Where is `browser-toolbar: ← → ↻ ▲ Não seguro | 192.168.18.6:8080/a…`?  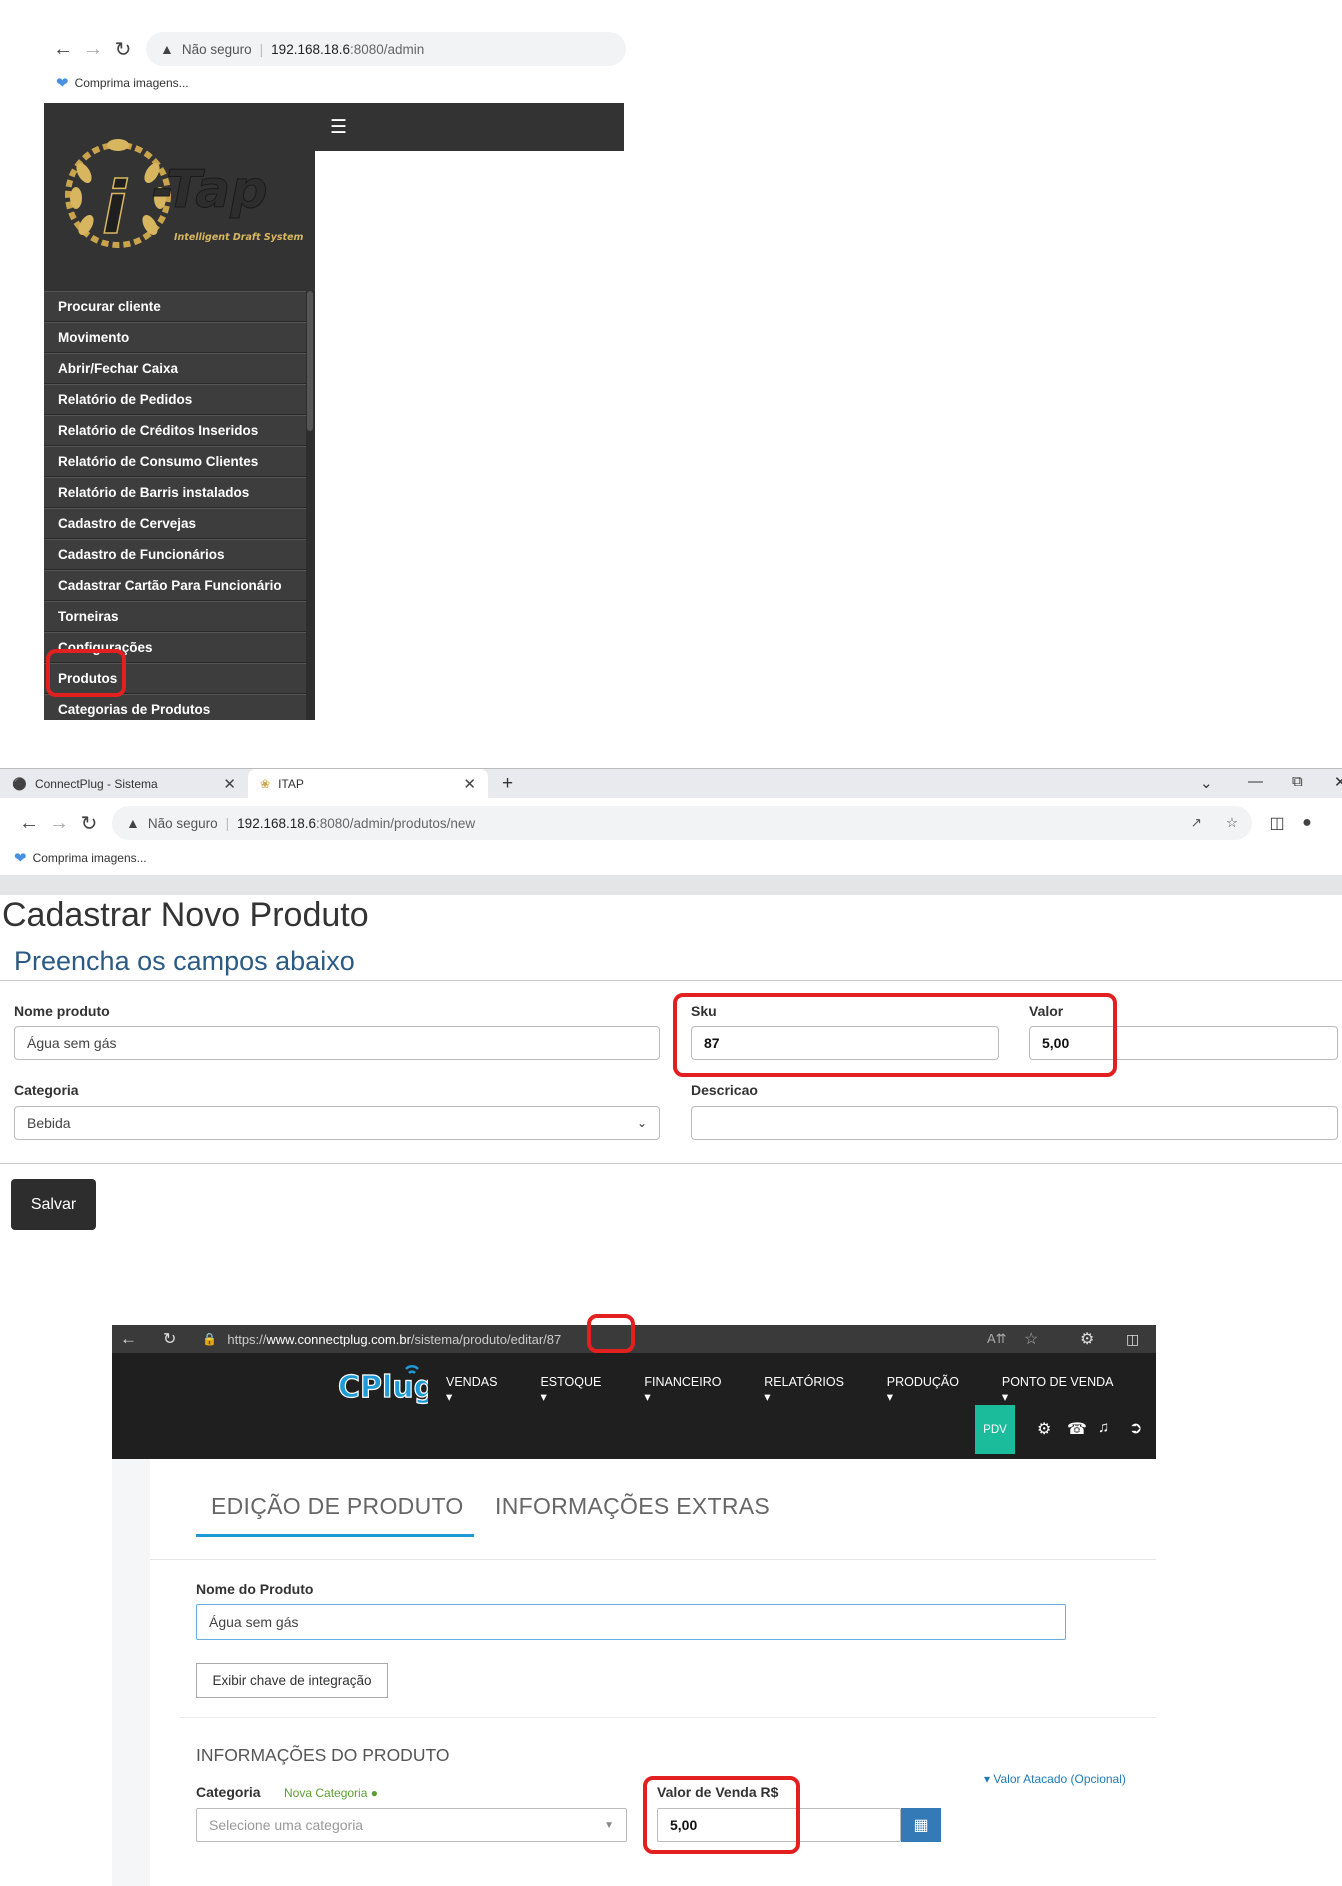 browser-toolbar: ← → ↻ ▲ Não seguro | 192.168.18.6:8080/a… is located at coordinates (337, 49).